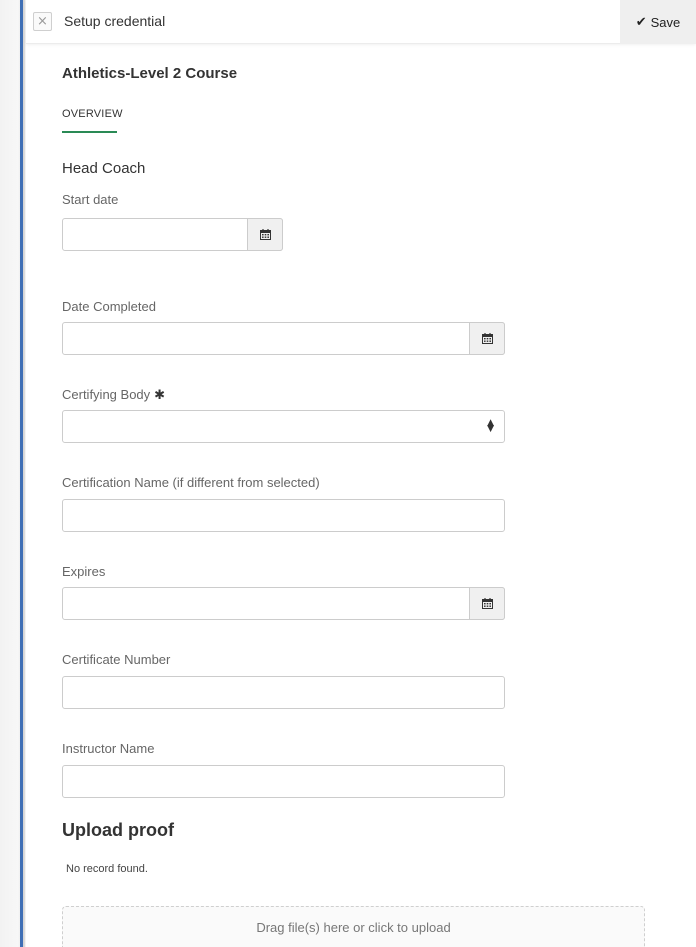  I want to click on window-left-edge, so click(13, 473).